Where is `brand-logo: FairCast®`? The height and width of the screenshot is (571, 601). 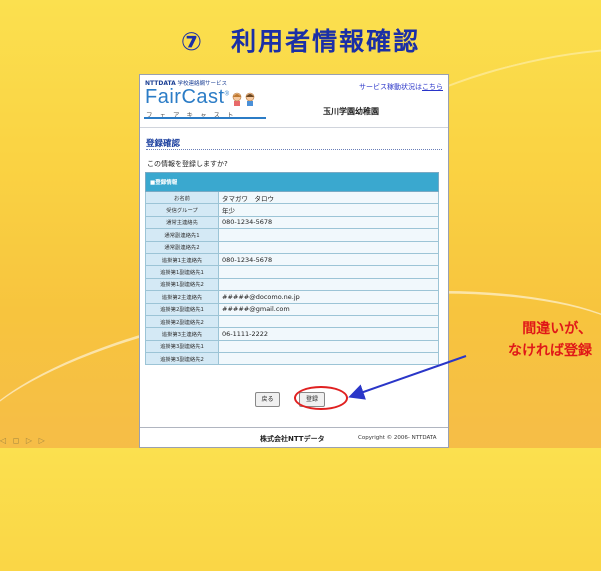 brand-logo: FairCast® is located at coordinates (187, 97).